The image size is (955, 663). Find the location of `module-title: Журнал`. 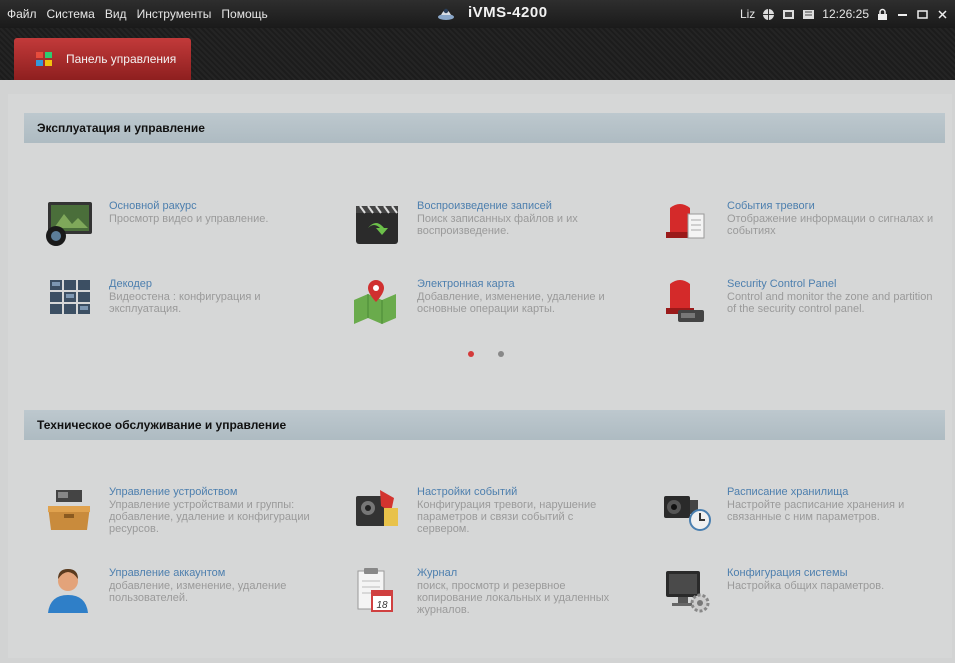

module-title: Журнал is located at coordinates (437, 573).